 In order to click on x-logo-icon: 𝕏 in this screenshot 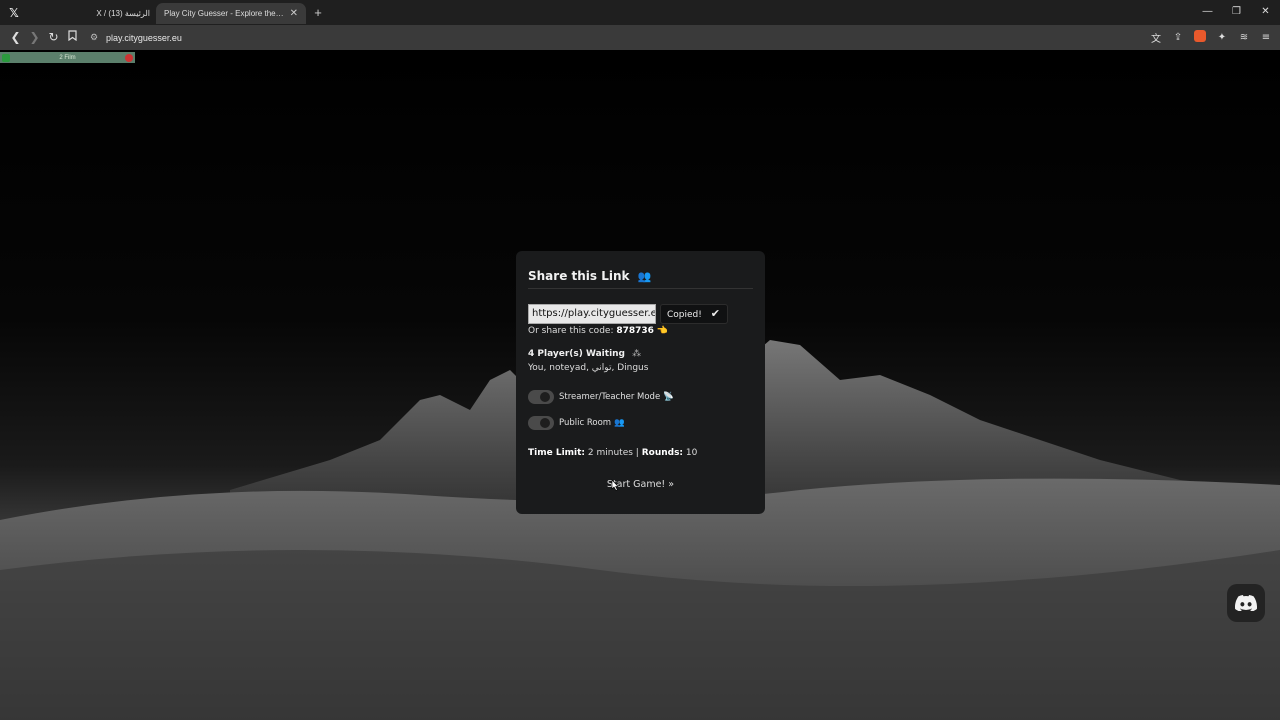, I will do `click(14, 12)`.